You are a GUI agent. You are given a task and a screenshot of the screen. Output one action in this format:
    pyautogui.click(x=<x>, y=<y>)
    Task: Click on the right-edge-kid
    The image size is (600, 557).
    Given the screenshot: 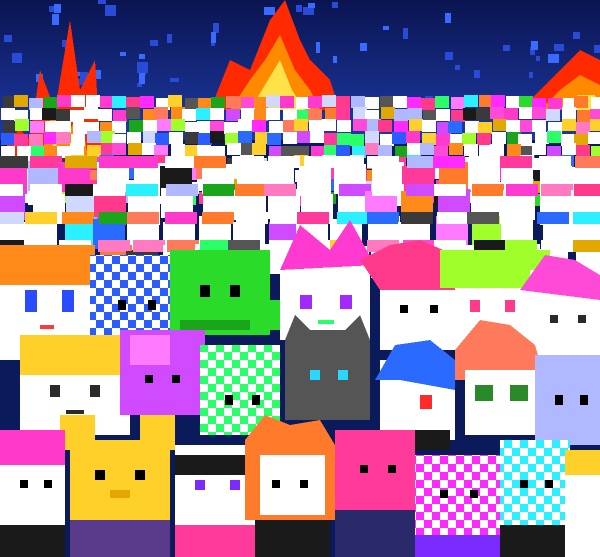 What is the action you would take?
    pyautogui.click(x=582, y=503)
    